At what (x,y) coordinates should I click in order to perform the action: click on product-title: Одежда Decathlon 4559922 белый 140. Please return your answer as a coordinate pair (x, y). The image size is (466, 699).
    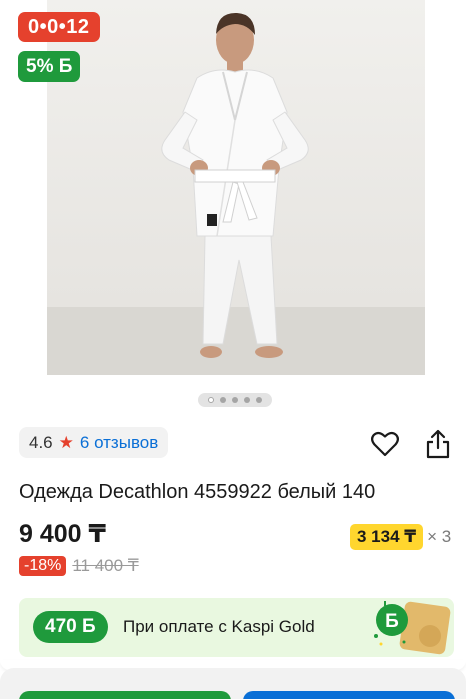
    Looking at the image, I should click on (197, 492).